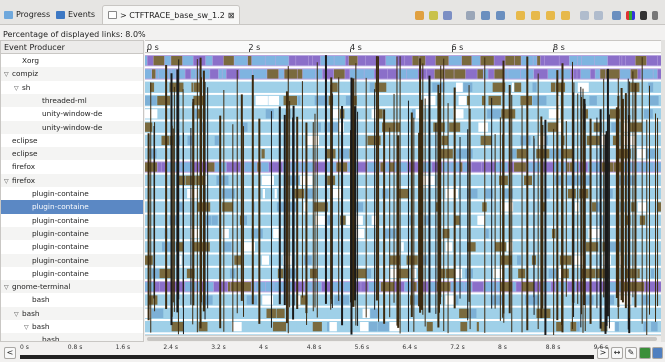 Image resolution: width=665 pixels, height=362 pixels. What do you see at coordinates (655, 15) in the screenshot?
I see `pin-icon` at bounding box center [655, 15].